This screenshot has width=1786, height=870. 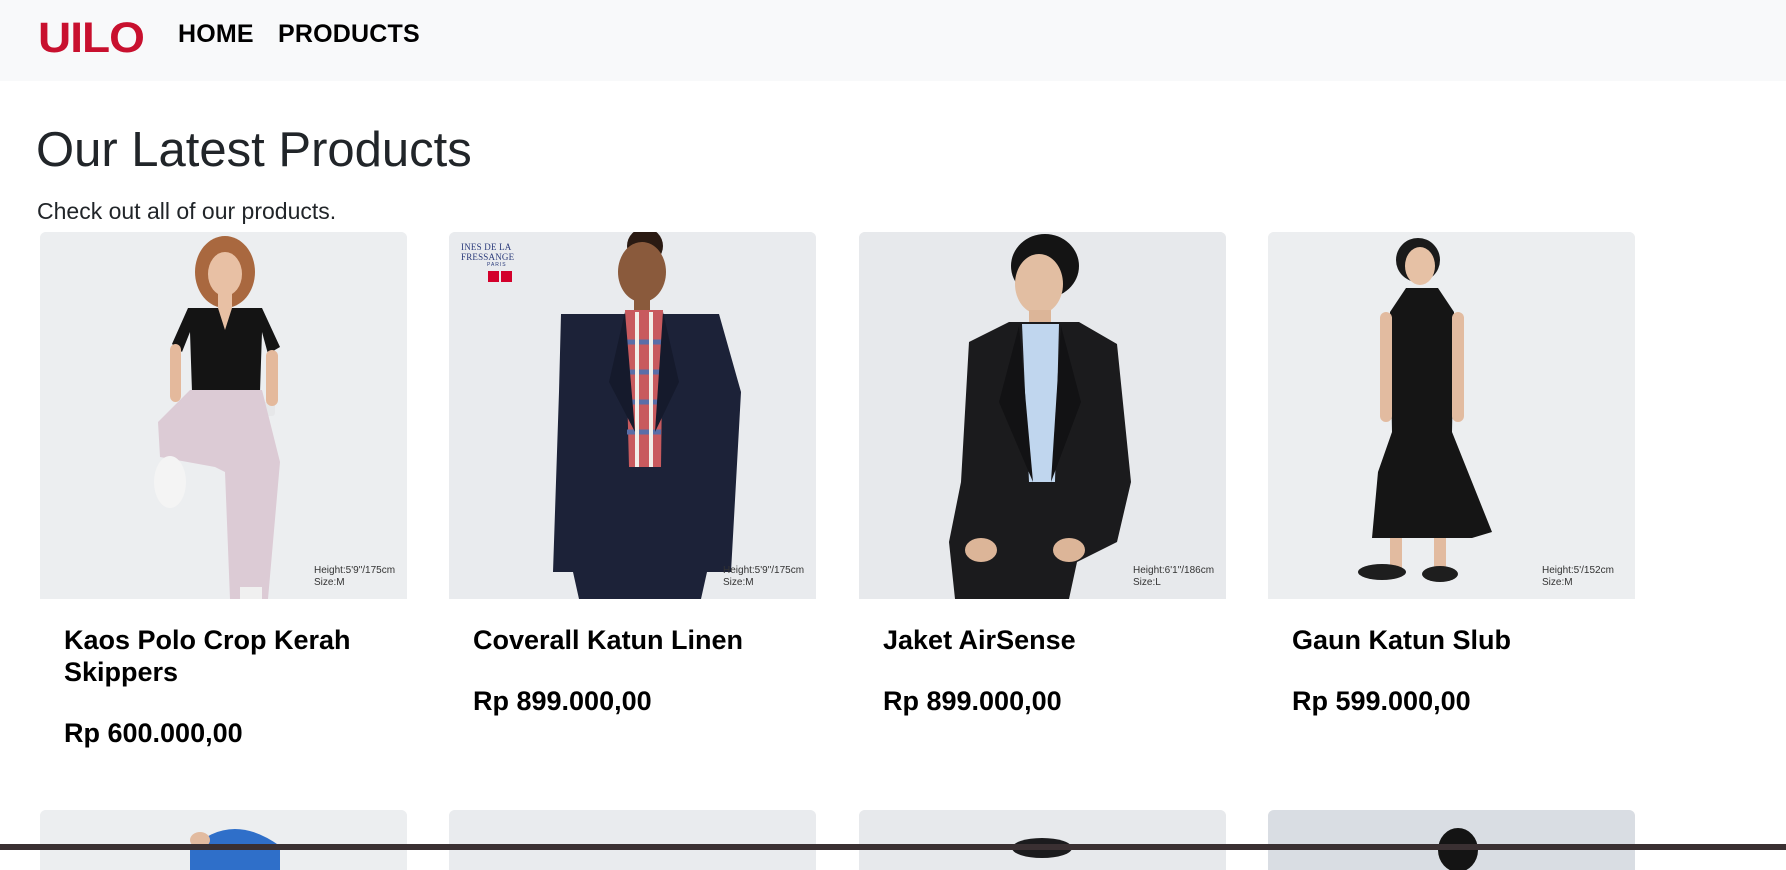 What do you see at coordinates (1381, 701) in the screenshot?
I see `product-price: Rp 599.000,00` at bounding box center [1381, 701].